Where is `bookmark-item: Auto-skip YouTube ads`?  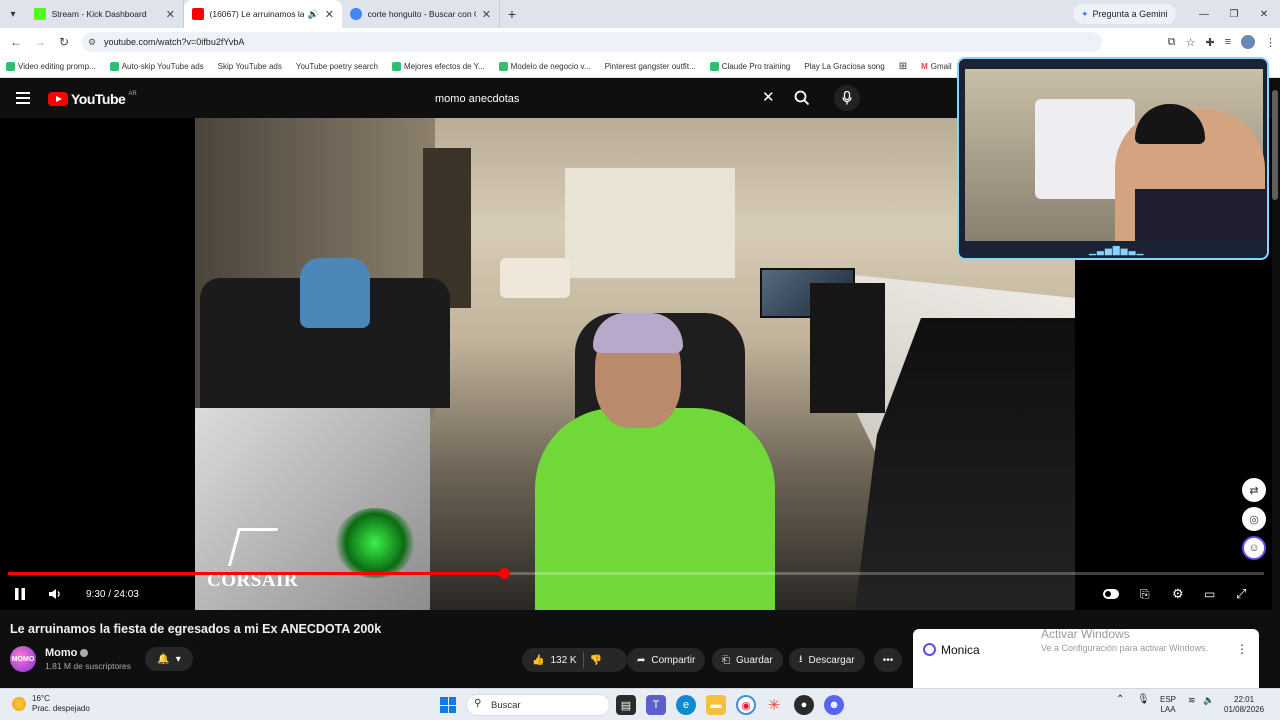 bookmark-item: Auto-skip YouTube ads is located at coordinates (156, 66).